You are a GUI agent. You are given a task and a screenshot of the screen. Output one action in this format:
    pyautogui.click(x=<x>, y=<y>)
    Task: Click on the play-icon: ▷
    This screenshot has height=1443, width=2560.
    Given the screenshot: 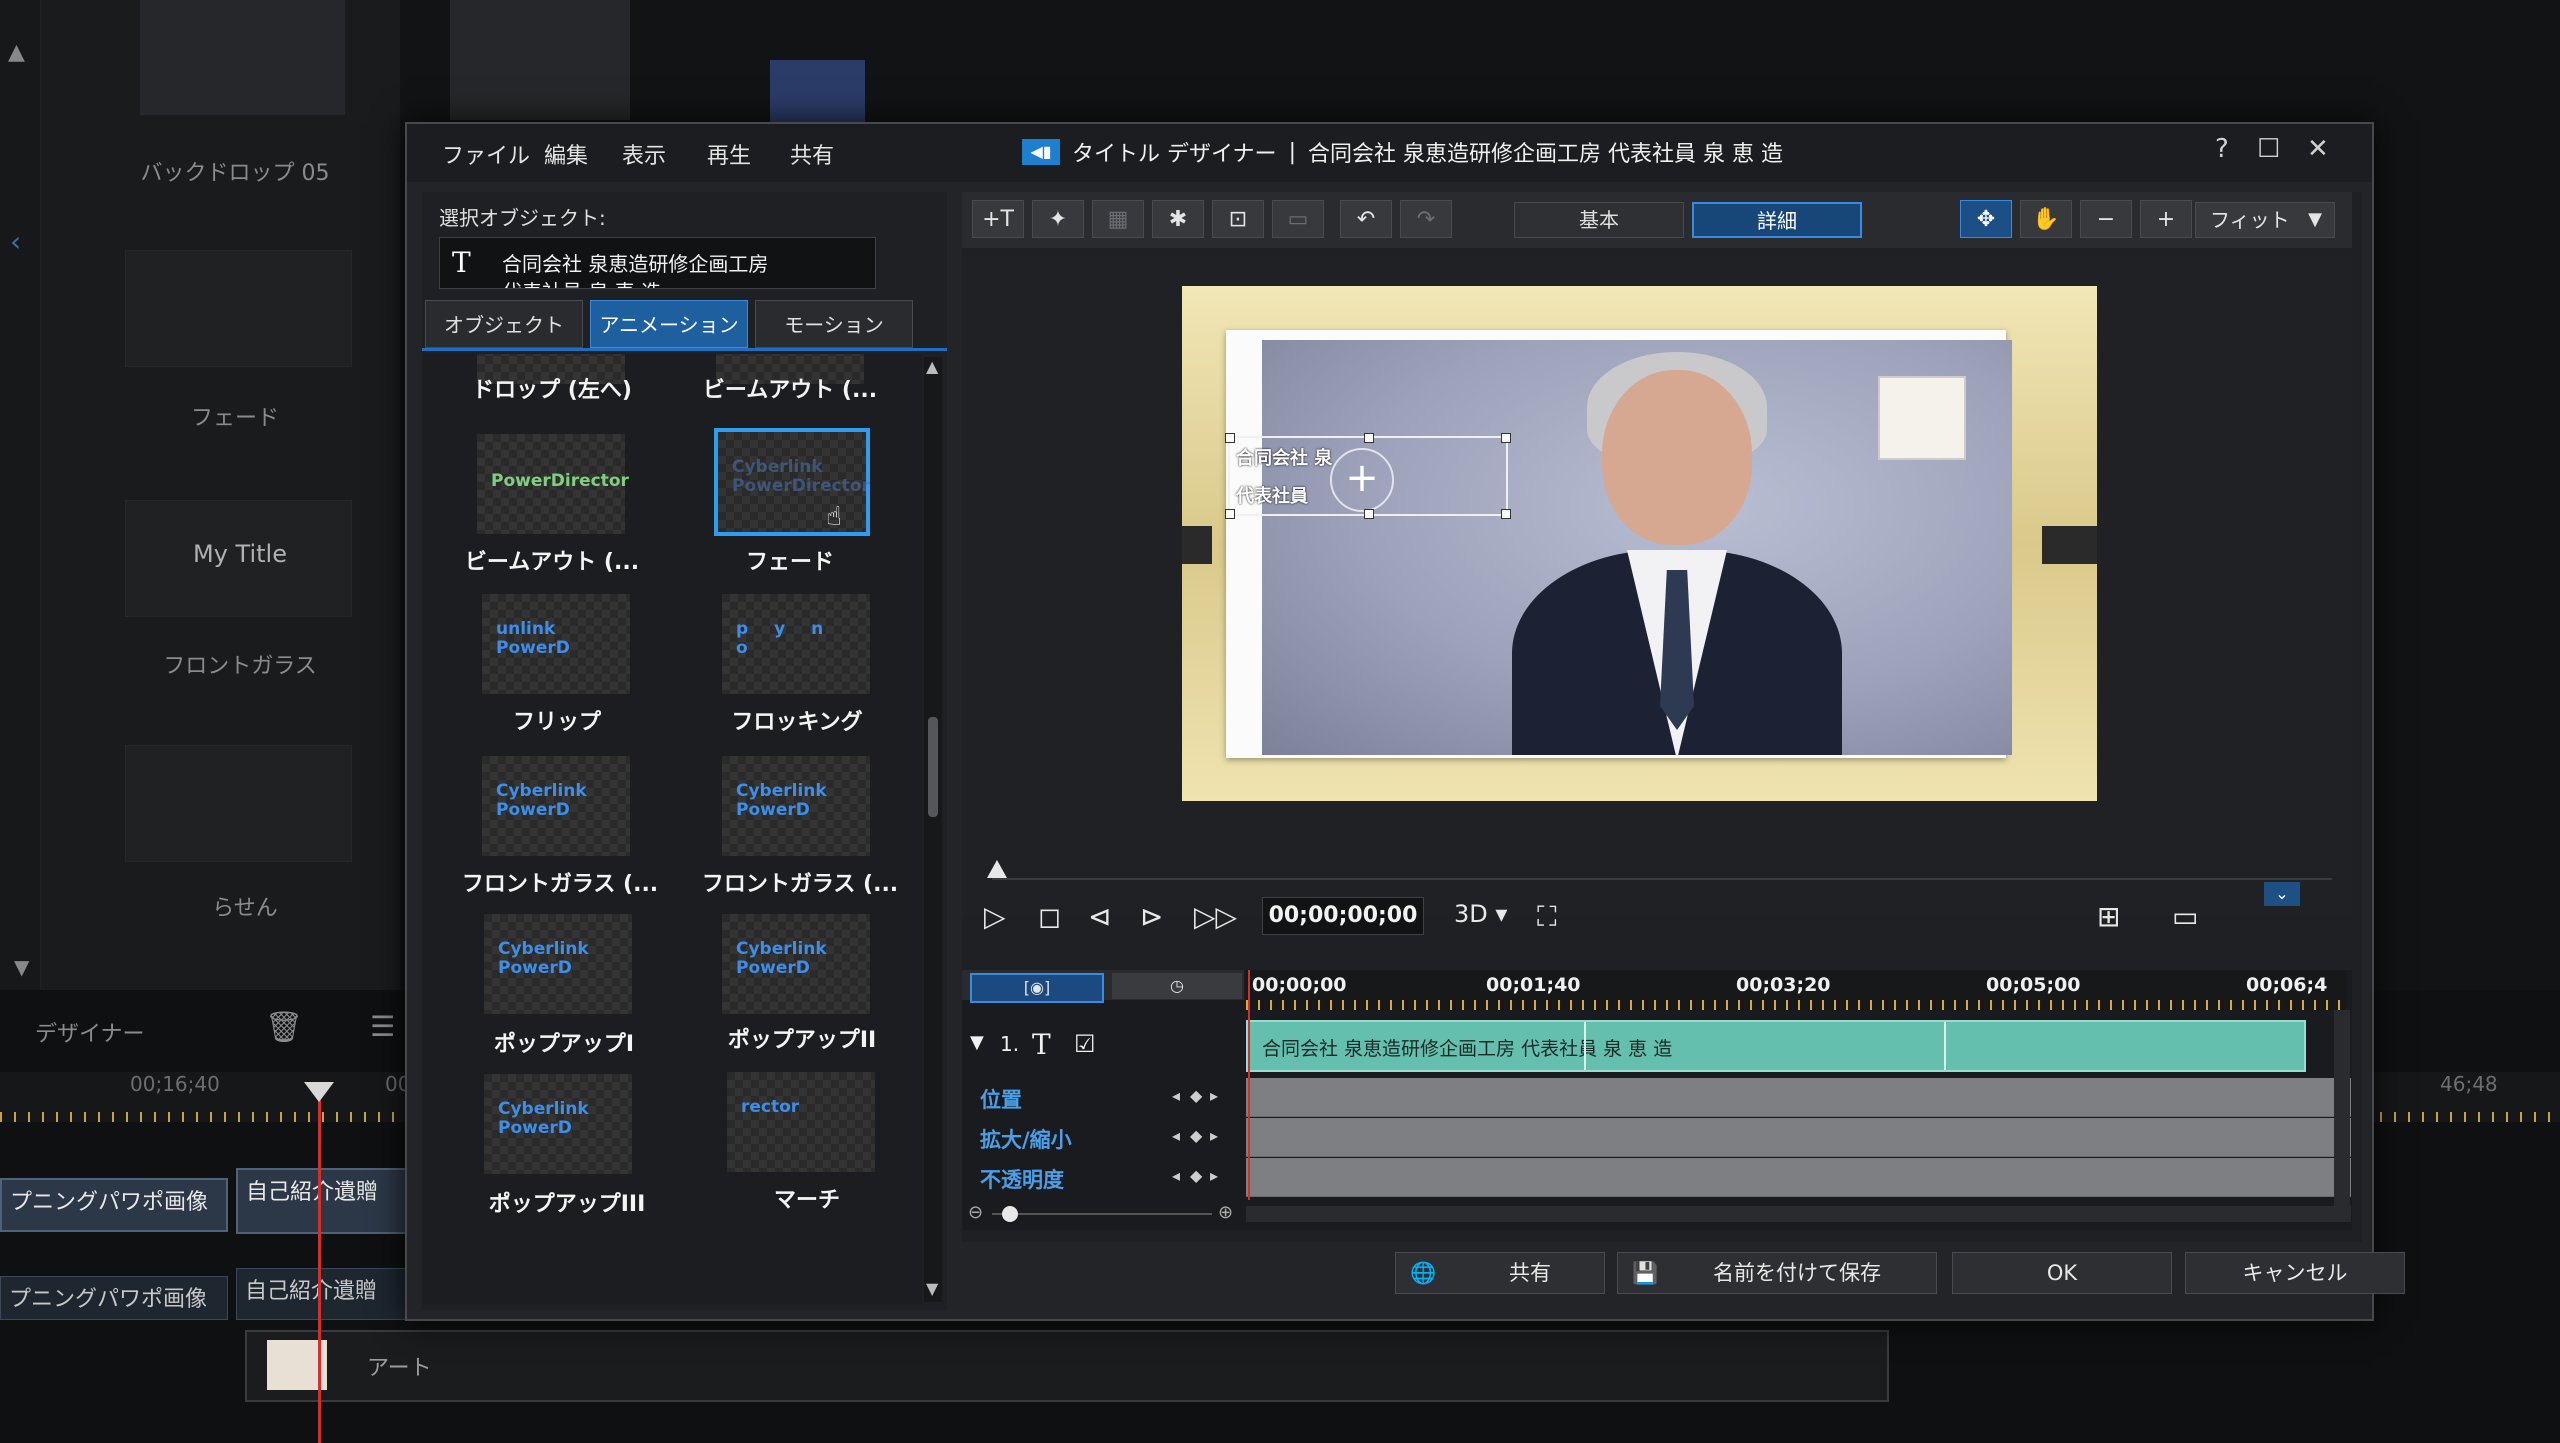 What is the action you would take?
    pyautogui.click(x=995, y=916)
    